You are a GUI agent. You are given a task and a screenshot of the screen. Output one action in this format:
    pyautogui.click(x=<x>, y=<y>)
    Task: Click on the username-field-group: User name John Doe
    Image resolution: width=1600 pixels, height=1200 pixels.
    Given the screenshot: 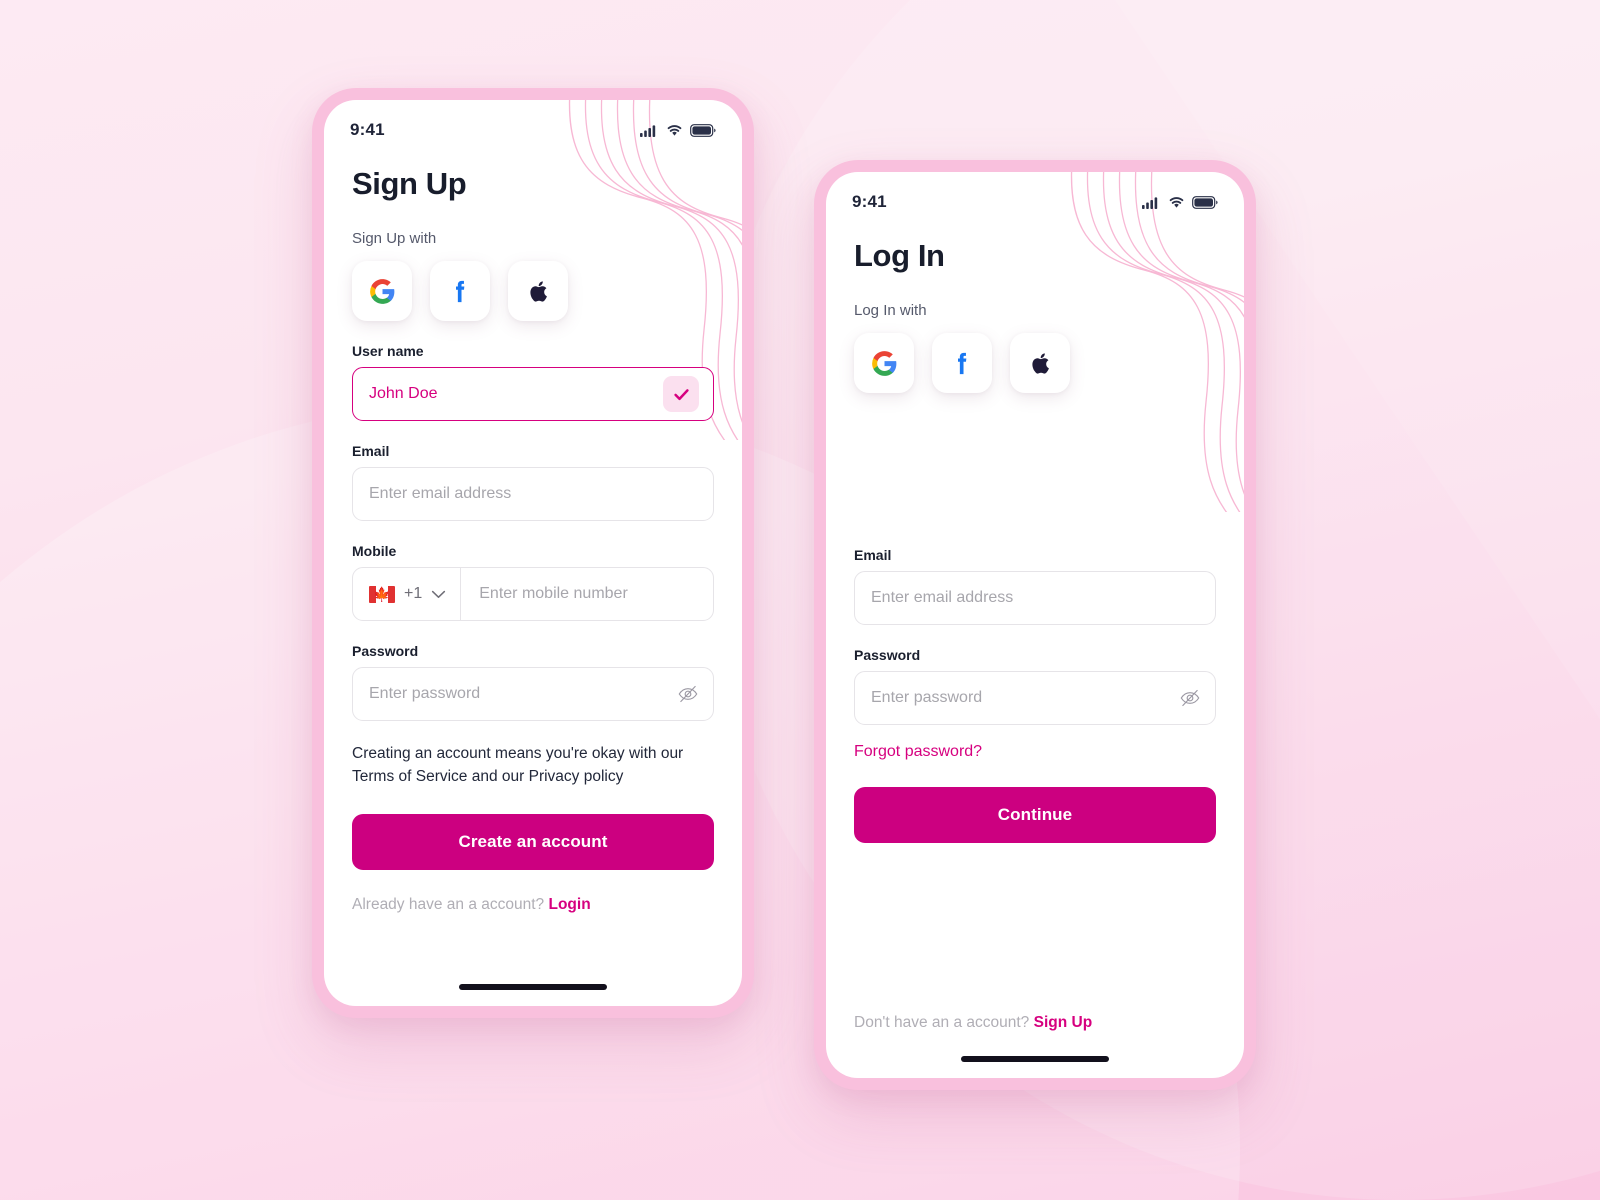 What is the action you would take?
    pyautogui.click(x=533, y=382)
    